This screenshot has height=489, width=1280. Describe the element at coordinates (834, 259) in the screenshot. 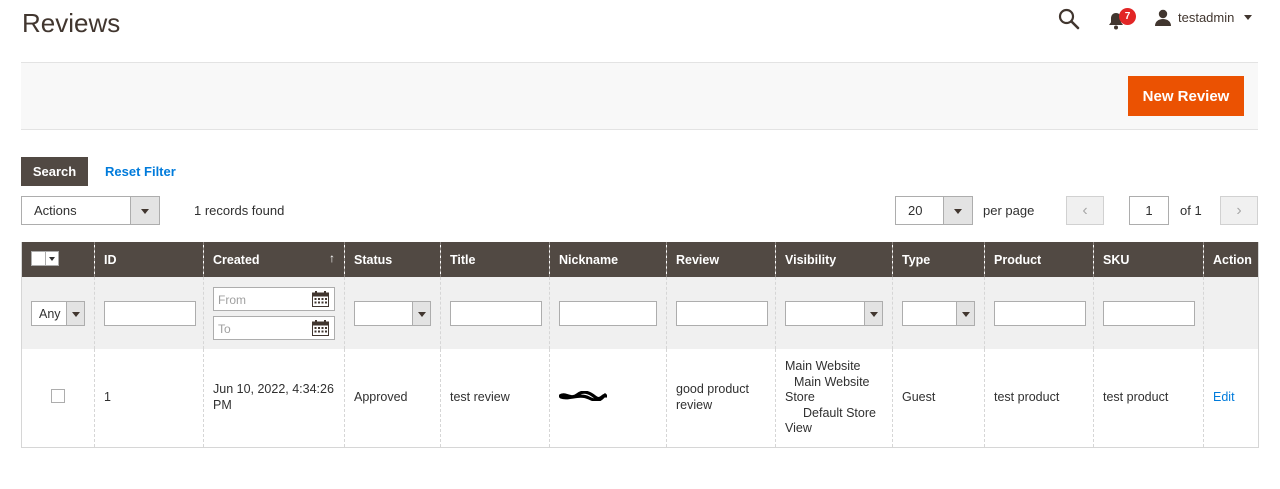

I see `column-header-visibility: Visibility` at that location.